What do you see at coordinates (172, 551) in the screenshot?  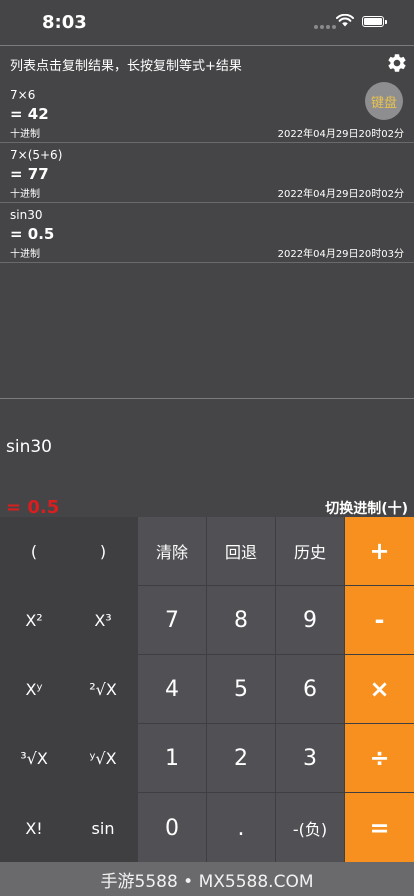 I see `clear-key: 清除` at bounding box center [172, 551].